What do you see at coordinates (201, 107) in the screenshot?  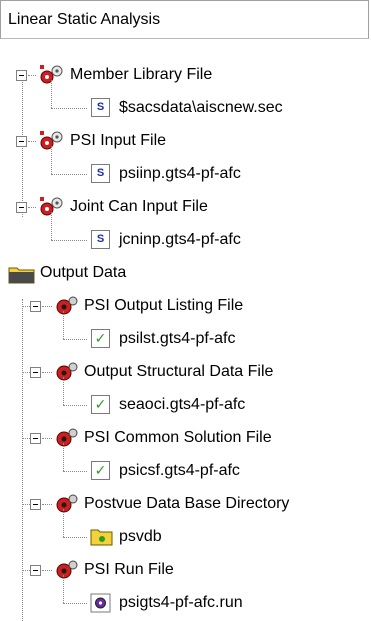 I see `tree-leaf-label: $sacsdata\aiscnew.sec` at bounding box center [201, 107].